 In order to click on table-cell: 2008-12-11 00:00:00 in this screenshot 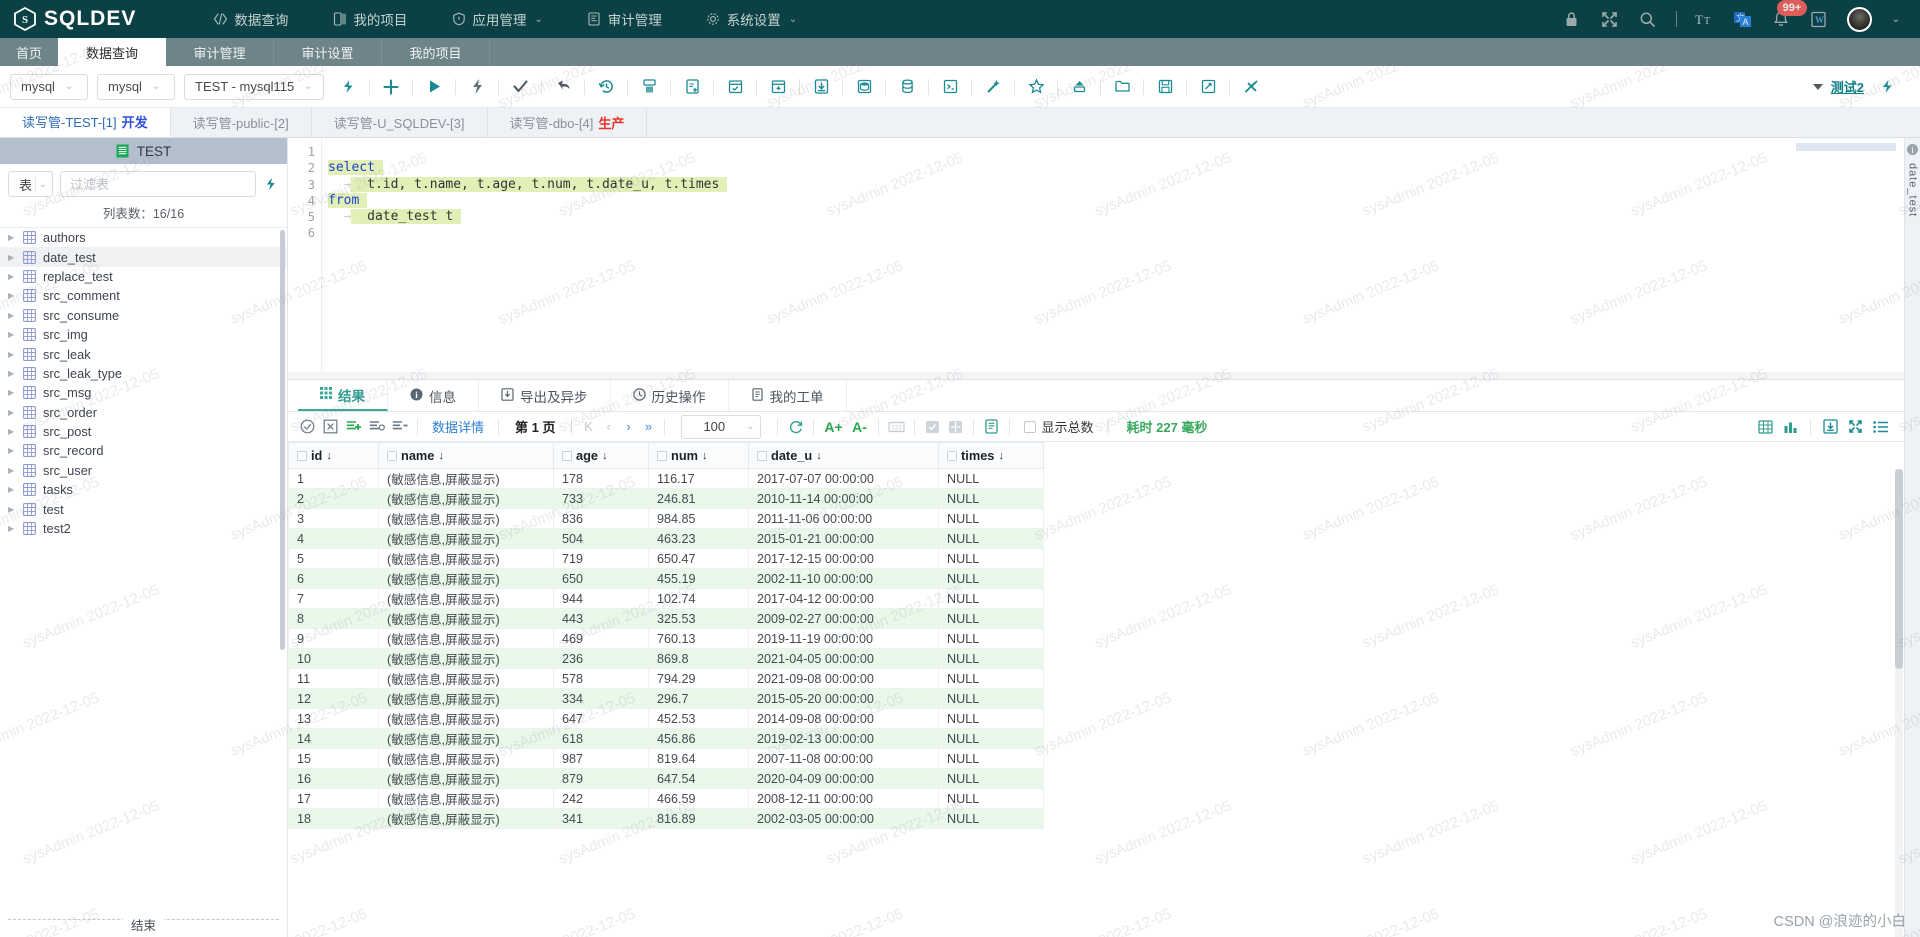, I will do `click(843, 798)`.